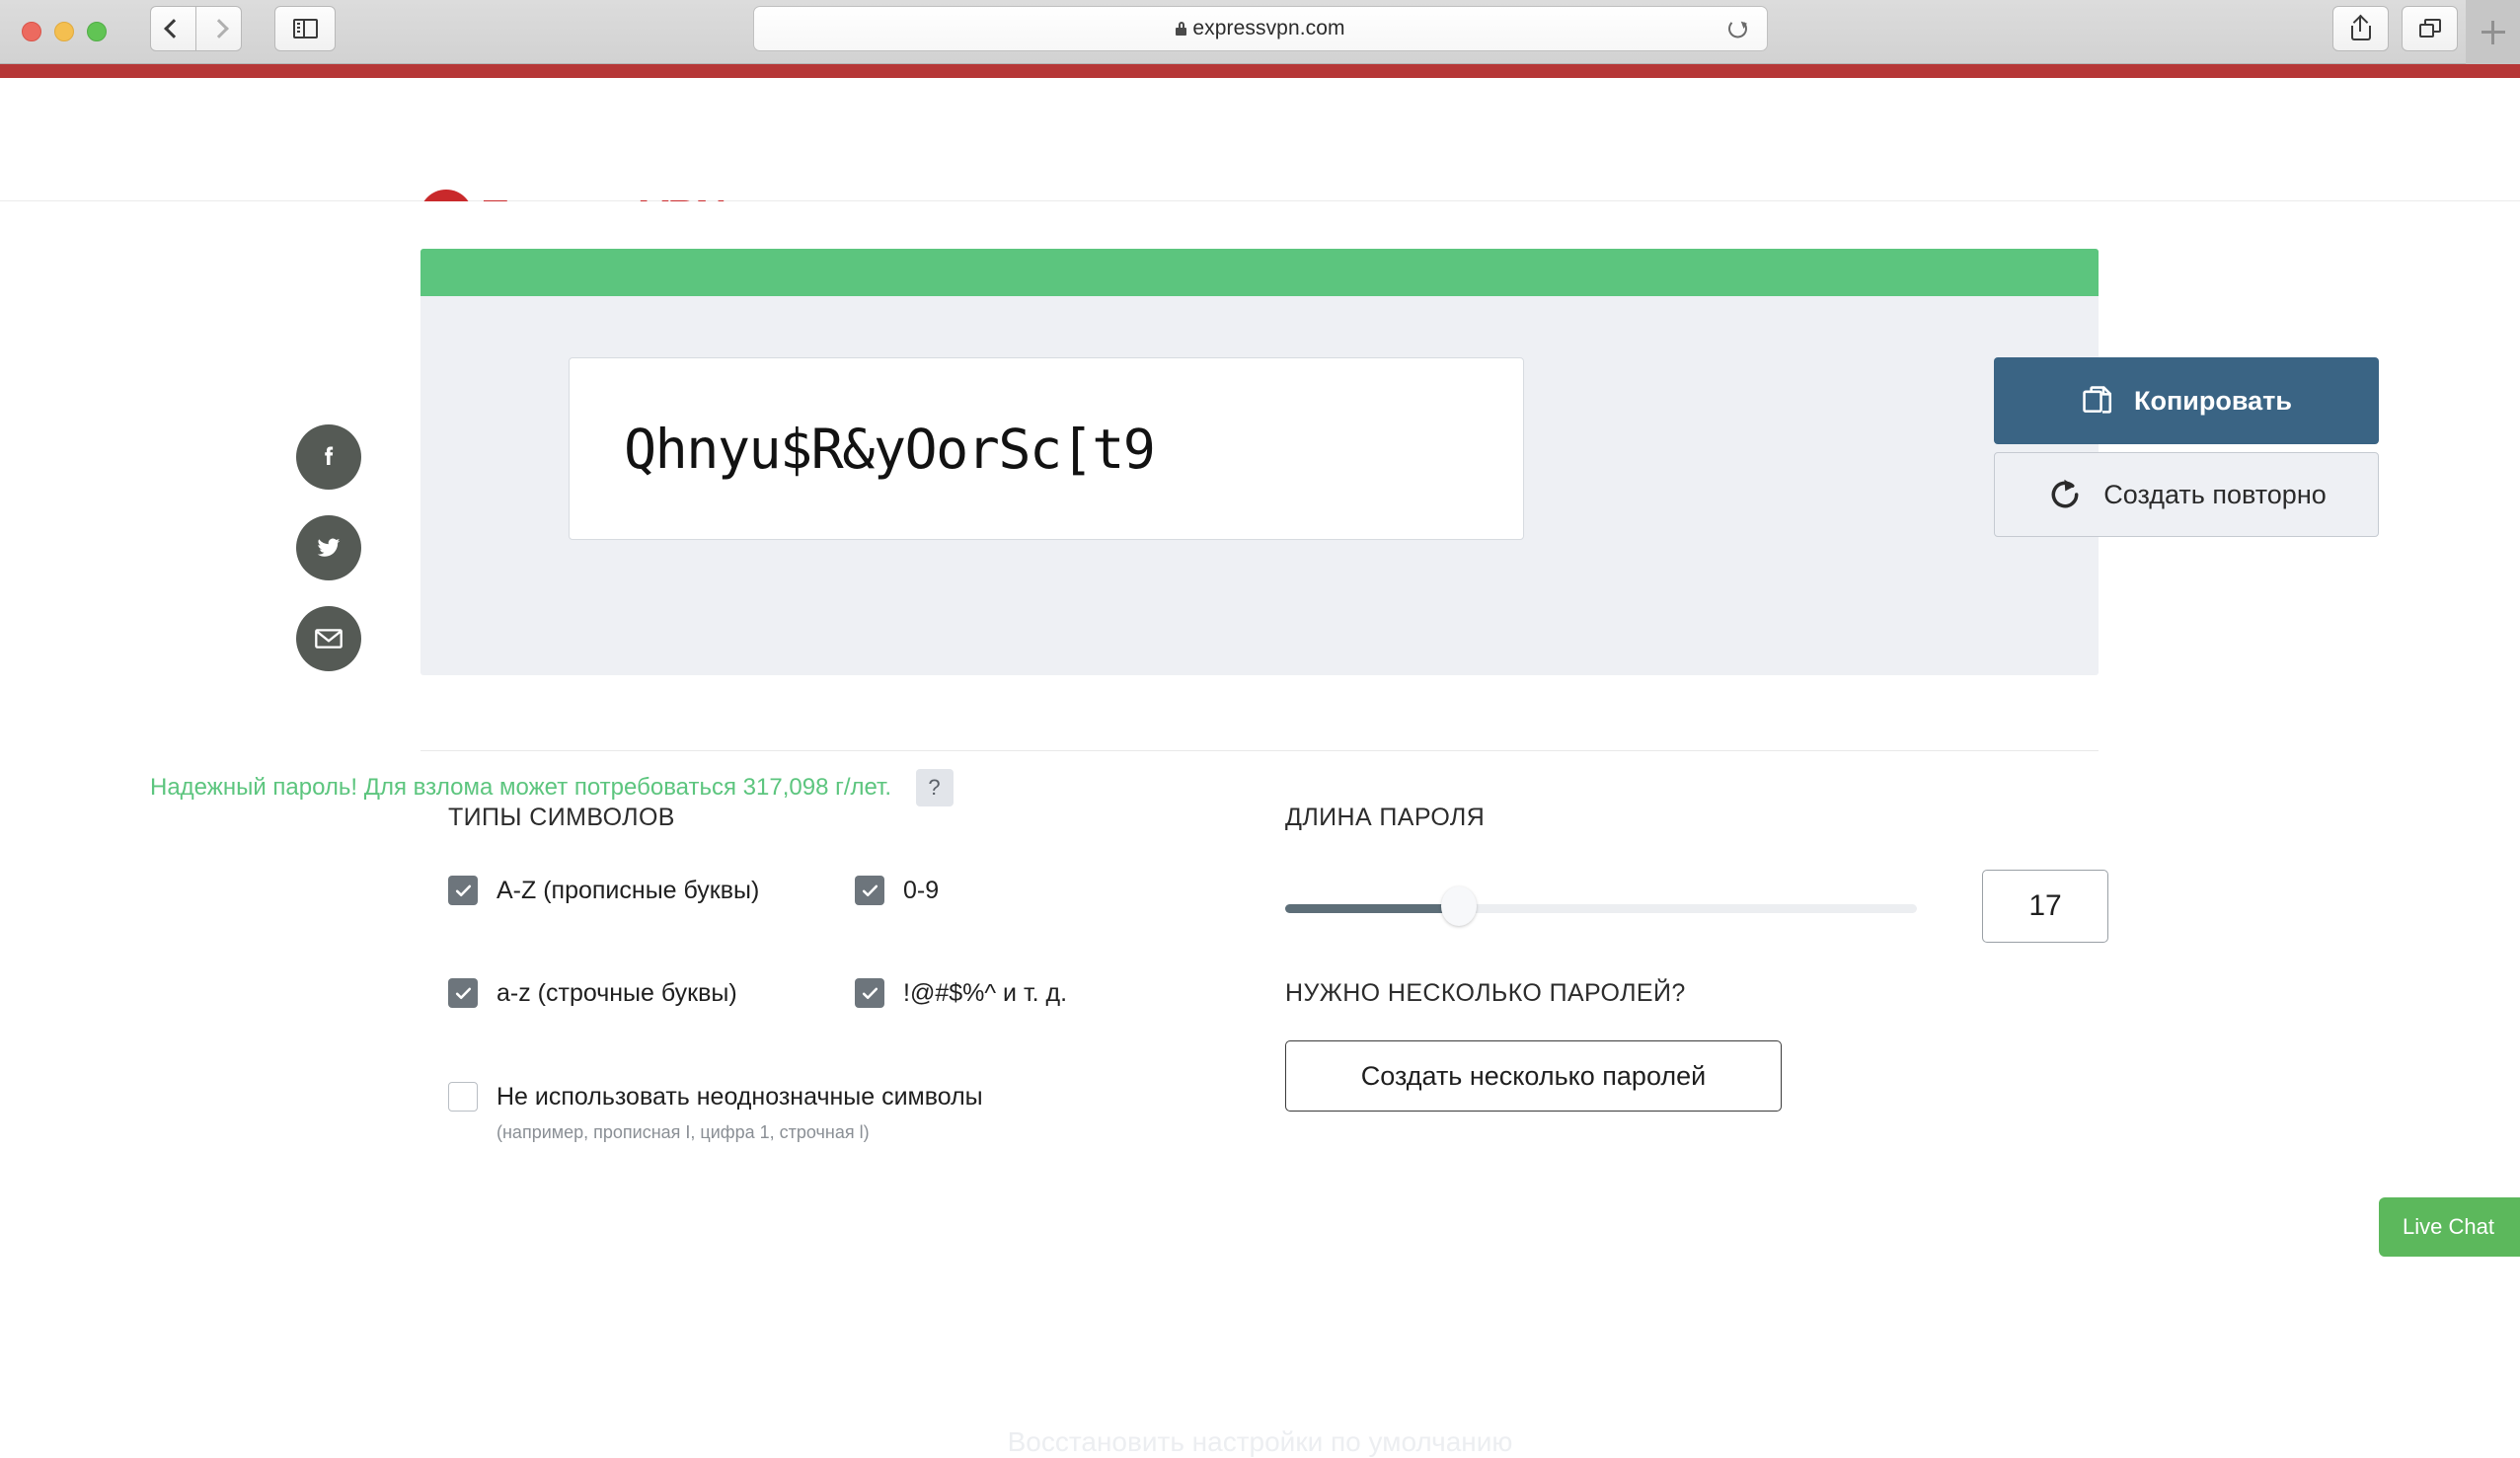  I want to click on checkbox-symbols, so click(869, 993).